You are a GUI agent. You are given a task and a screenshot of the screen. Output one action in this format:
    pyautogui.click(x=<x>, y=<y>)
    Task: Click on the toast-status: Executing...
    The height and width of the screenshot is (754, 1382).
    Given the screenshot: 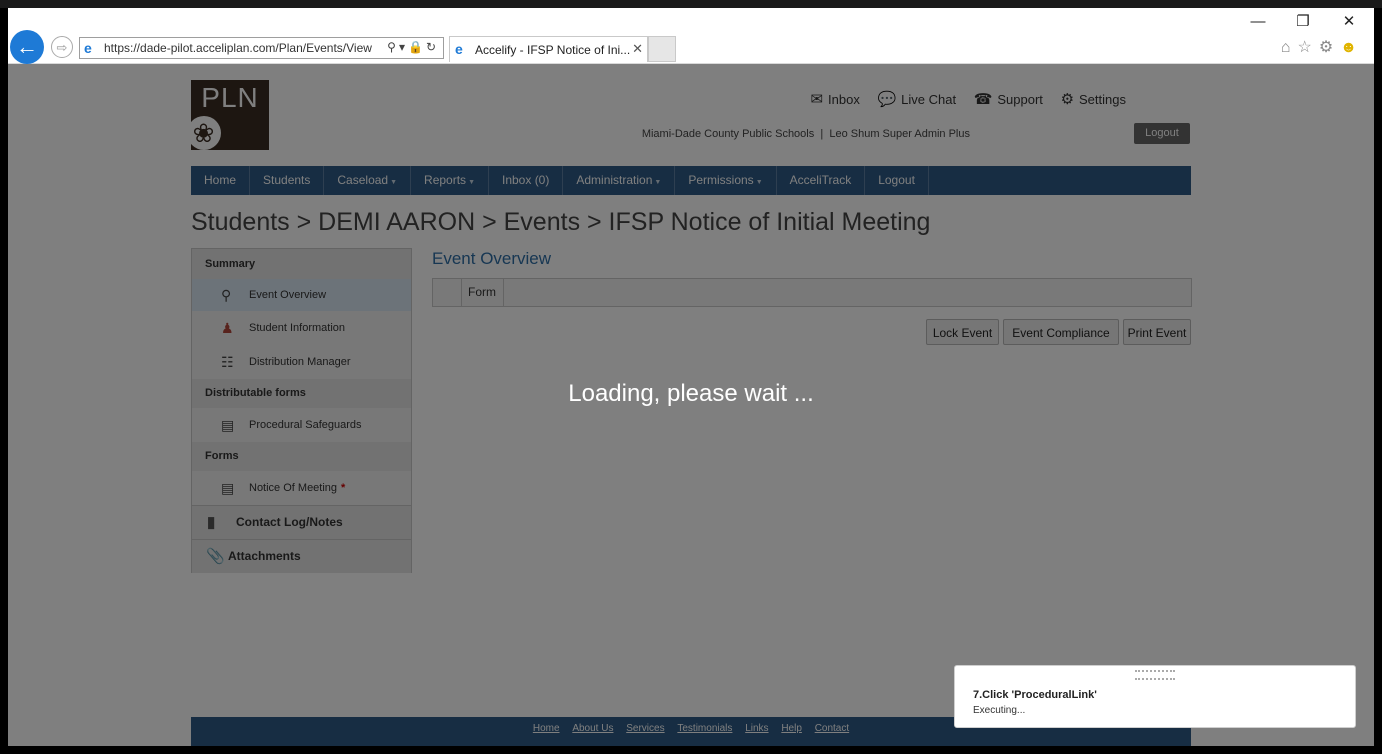 What is the action you would take?
    pyautogui.click(x=999, y=710)
    